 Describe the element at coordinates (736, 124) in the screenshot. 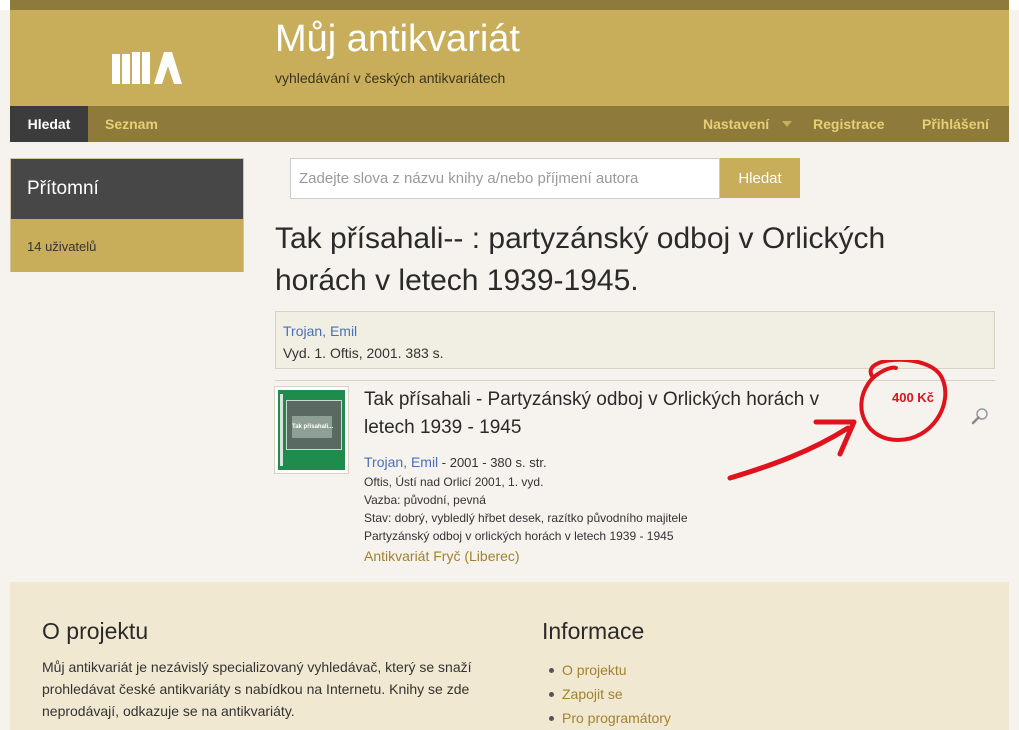

I see `nav-item-settings: Nastavení` at that location.